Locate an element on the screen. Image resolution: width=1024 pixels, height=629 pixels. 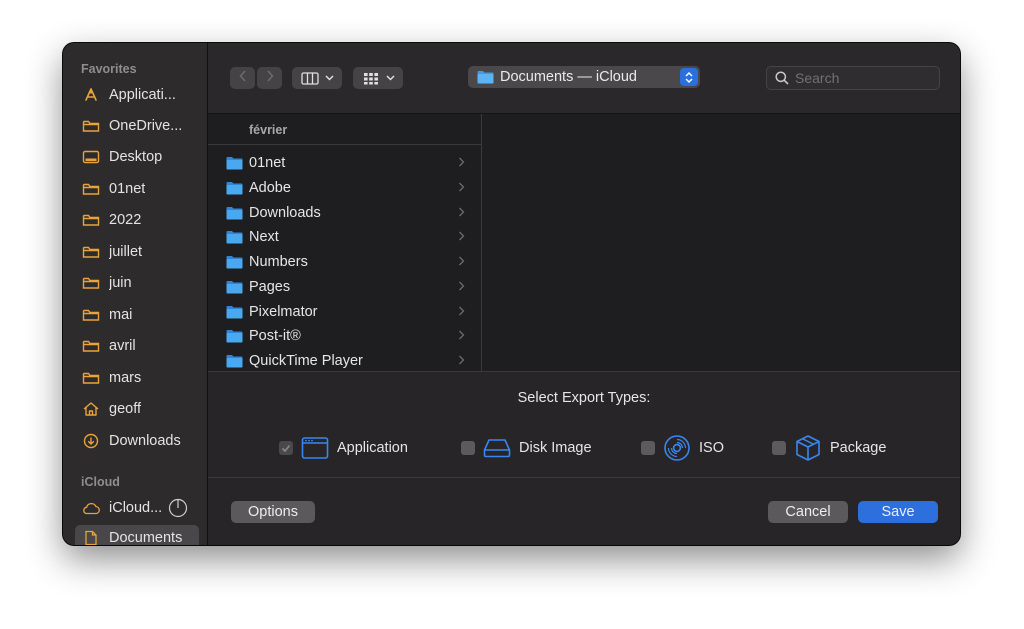
export-option-package: Package is located at coordinates (829, 448).